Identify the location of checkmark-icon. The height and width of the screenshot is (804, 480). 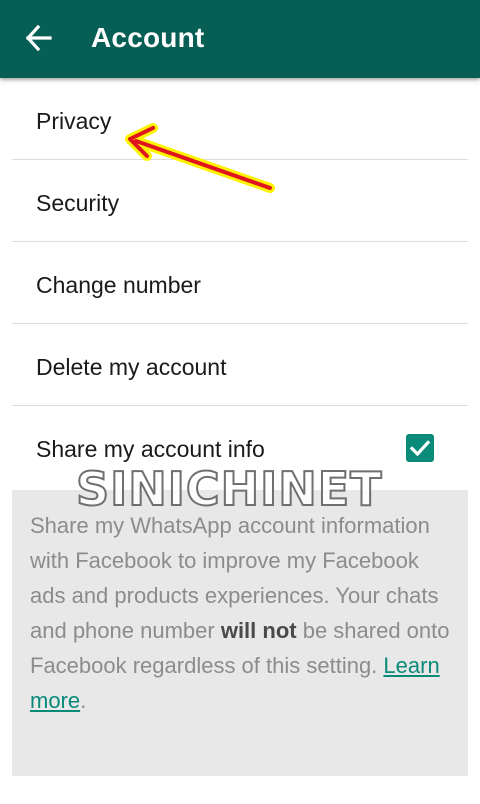
(420, 448).